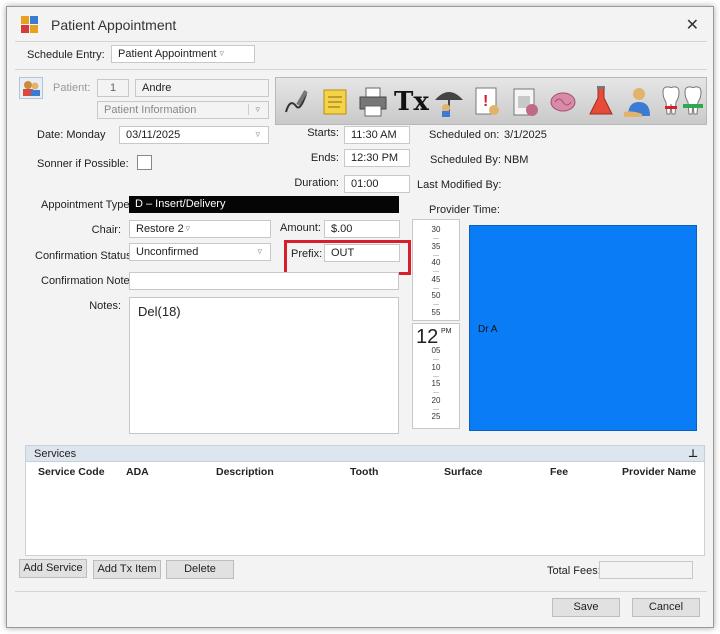 The image size is (720, 634). I want to click on printer-icon, so click(373, 102).